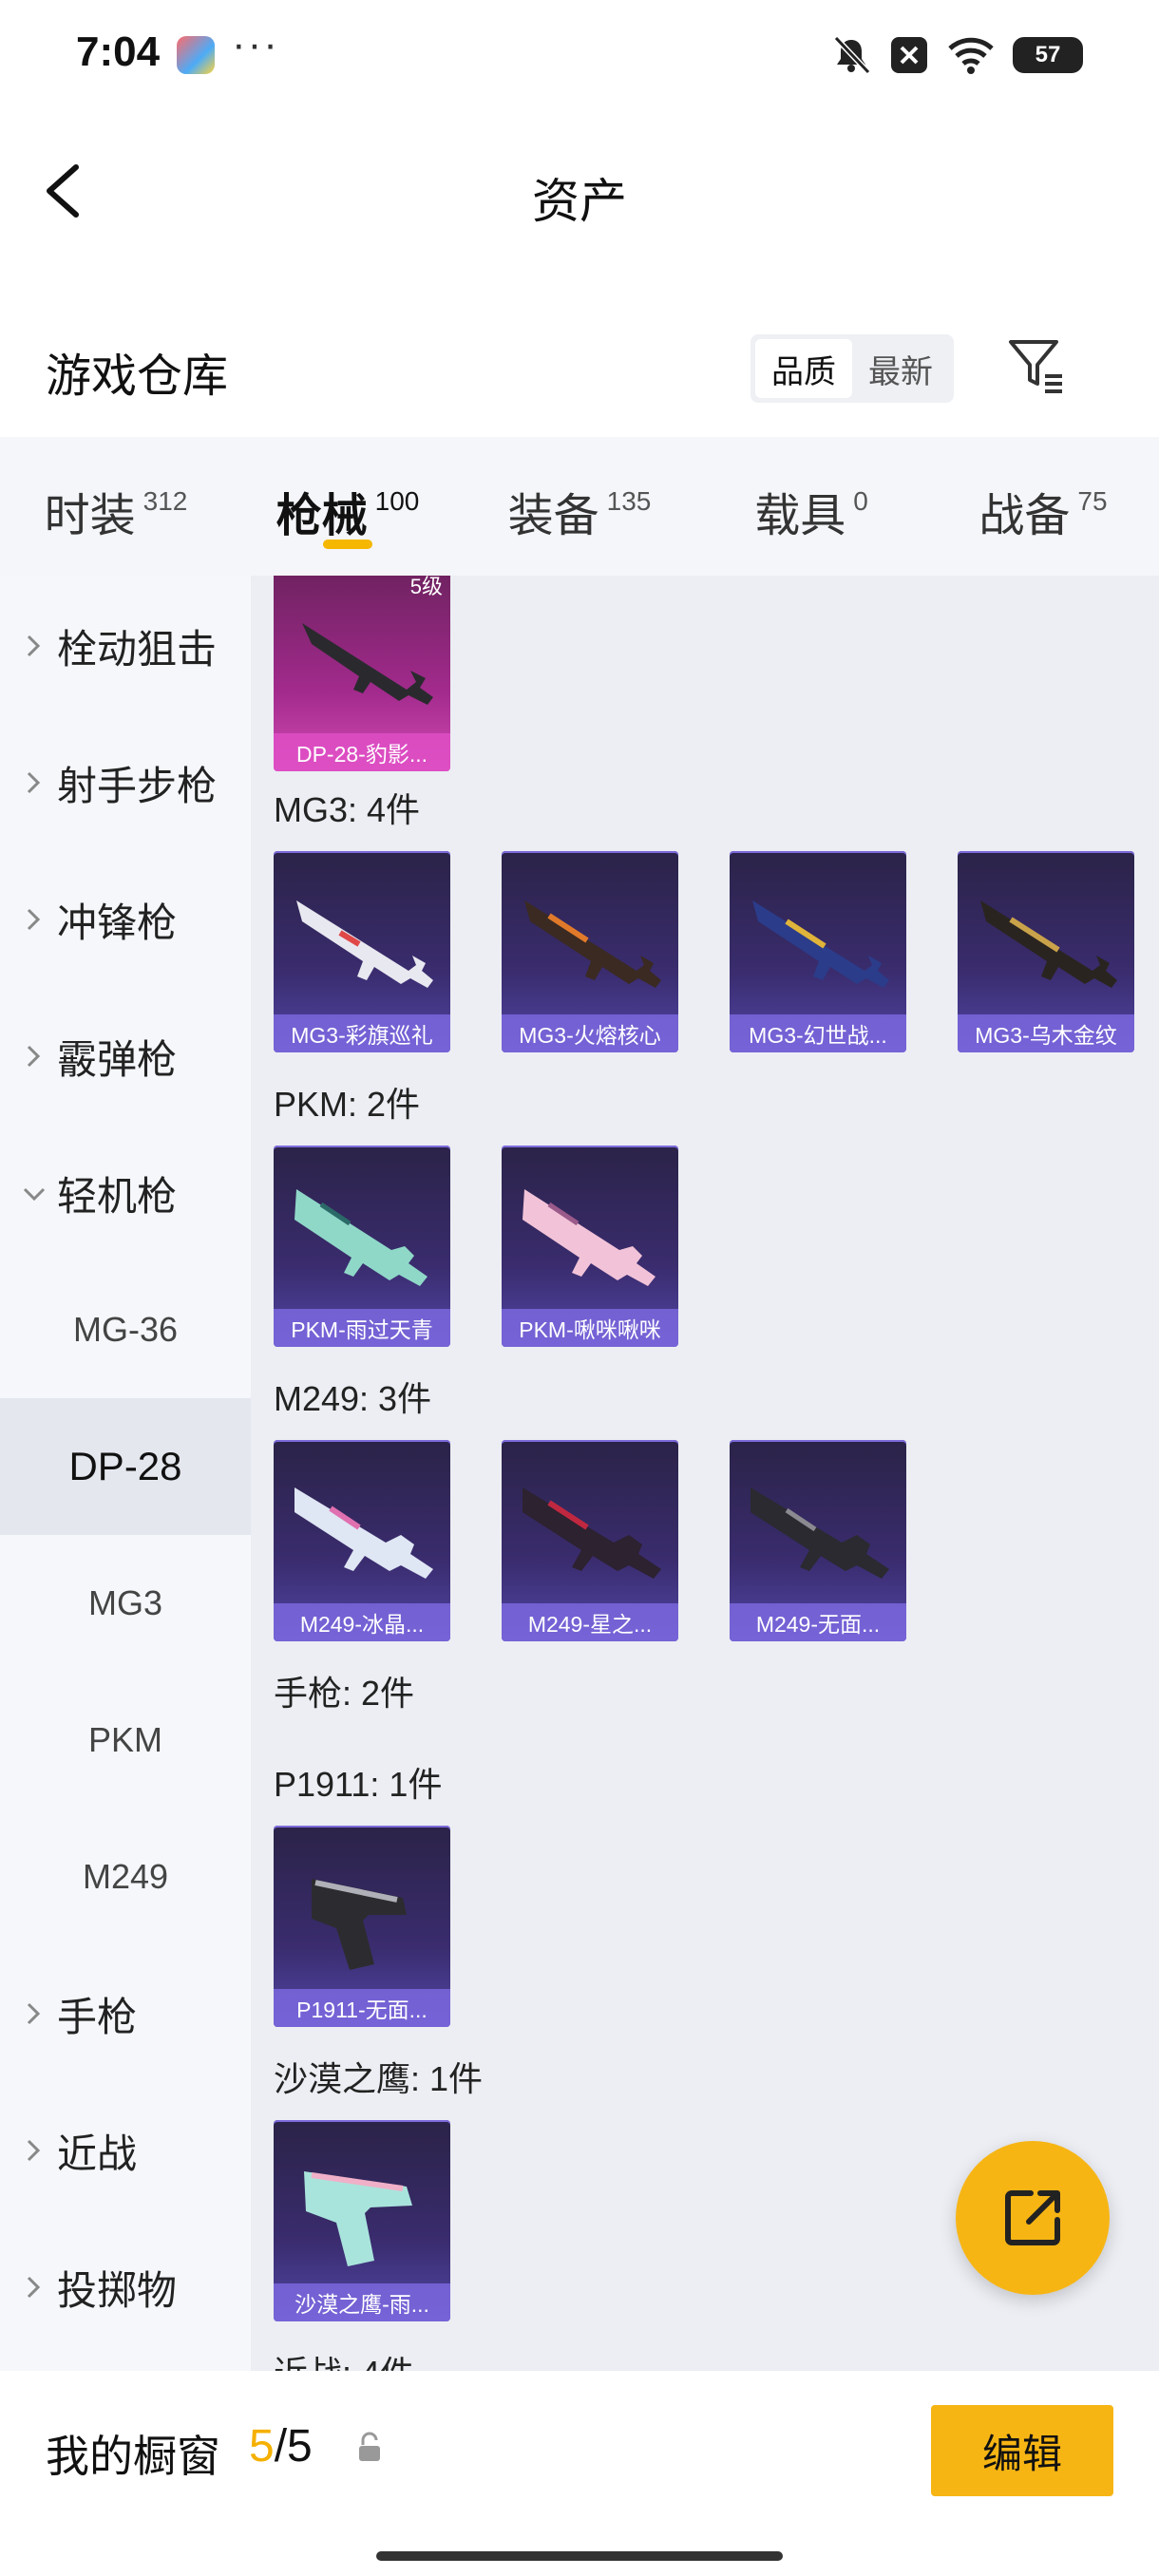 The width and height of the screenshot is (1159, 2576). Describe the element at coordinates (137, 376) in the screenshot. I see `warehouse-title: 游戏仓库` at that location.